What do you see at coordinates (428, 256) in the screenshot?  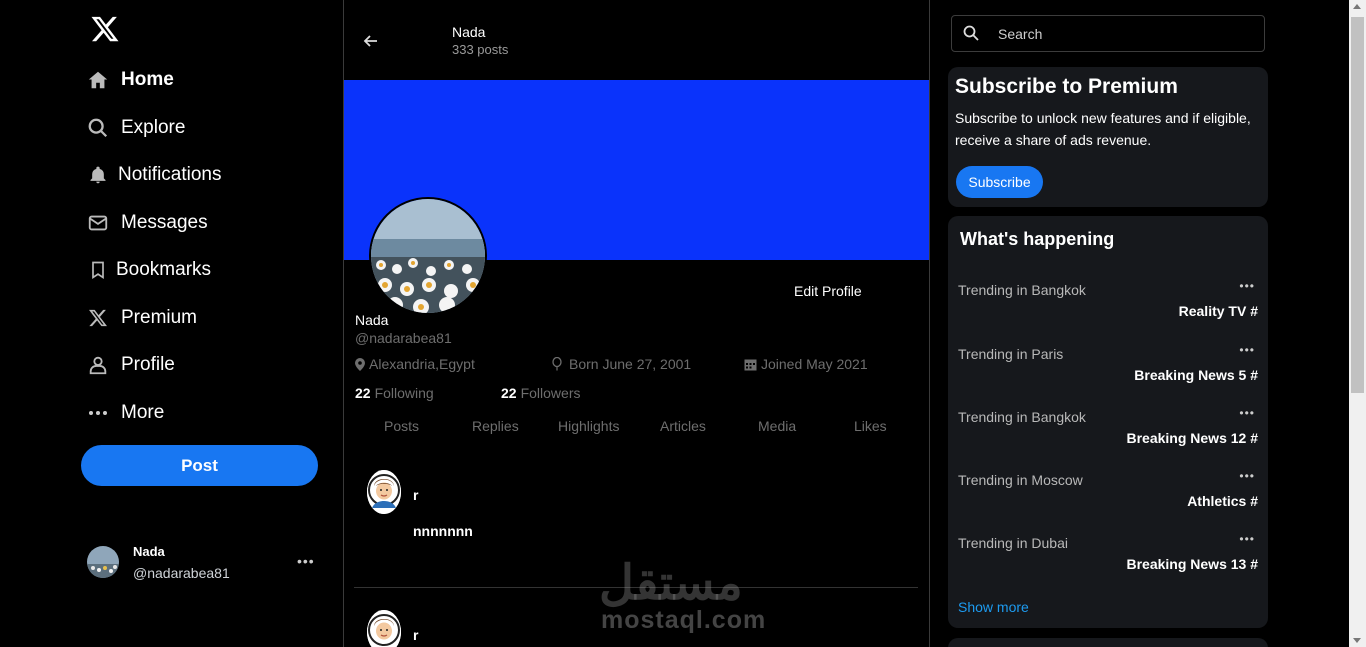 I see `profile-avatar` at bounding box center [428, 256].